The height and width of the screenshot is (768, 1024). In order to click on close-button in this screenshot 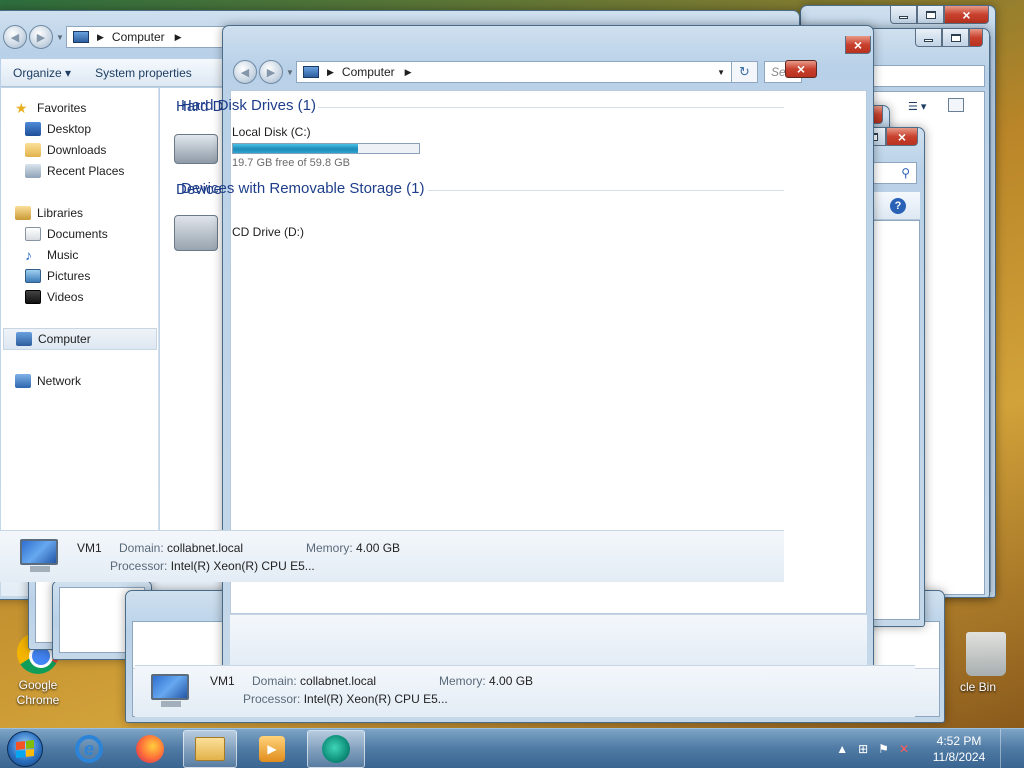, I will do `click(976, 38)`.